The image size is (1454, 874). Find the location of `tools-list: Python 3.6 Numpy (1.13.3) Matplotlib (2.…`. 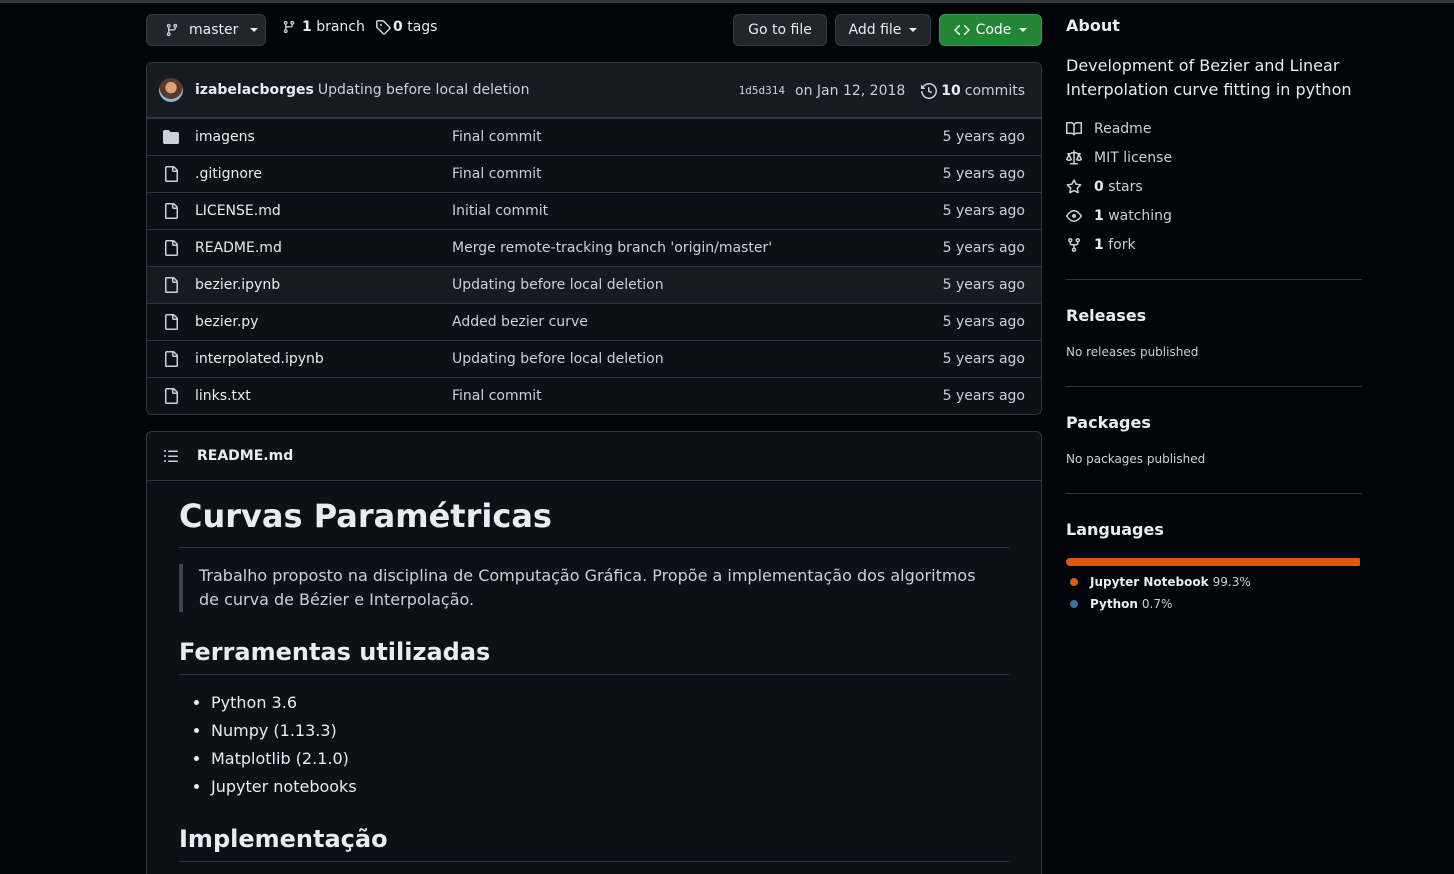

tools-list: Python 3.6 Numpy (1.13.3) Matplotlib (2.… is located at coordinates (594, 747).